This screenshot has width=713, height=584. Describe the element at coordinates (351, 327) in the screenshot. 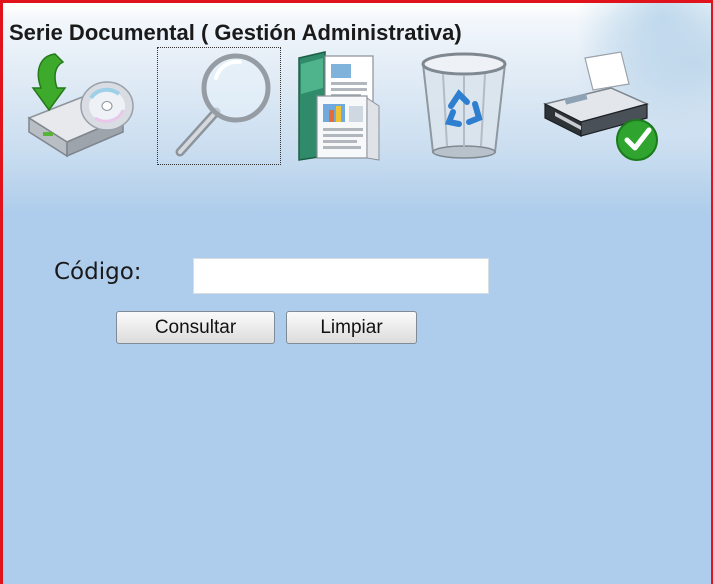

I see `clear-button: Limpiar` at that location.